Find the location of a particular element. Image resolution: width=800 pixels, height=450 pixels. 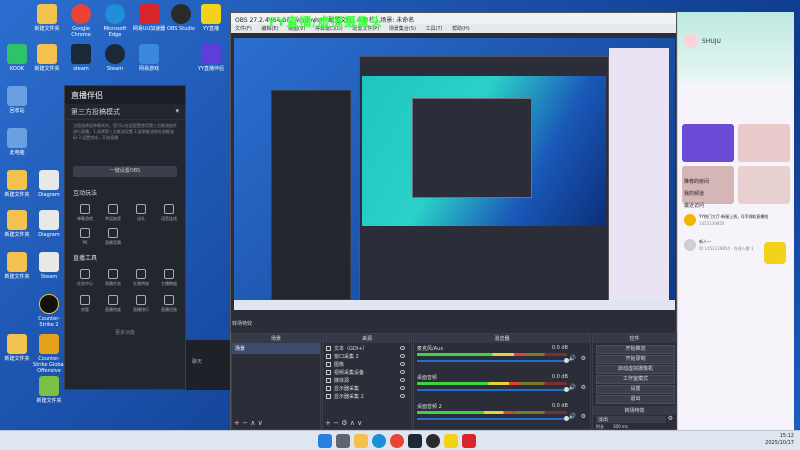

desktop-icon: 网易UU加速器 is located at coordinates (149, 18).